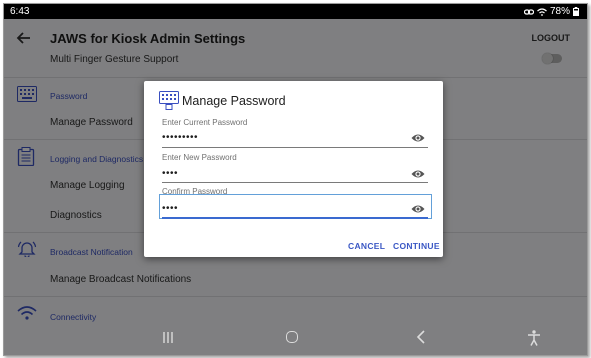 Image resolution: width=591 pixels, height=358 pixels. Describe the element at coordinates (366, 246) in the screenshot. I see `cancel-button: CANCEL` at that location.